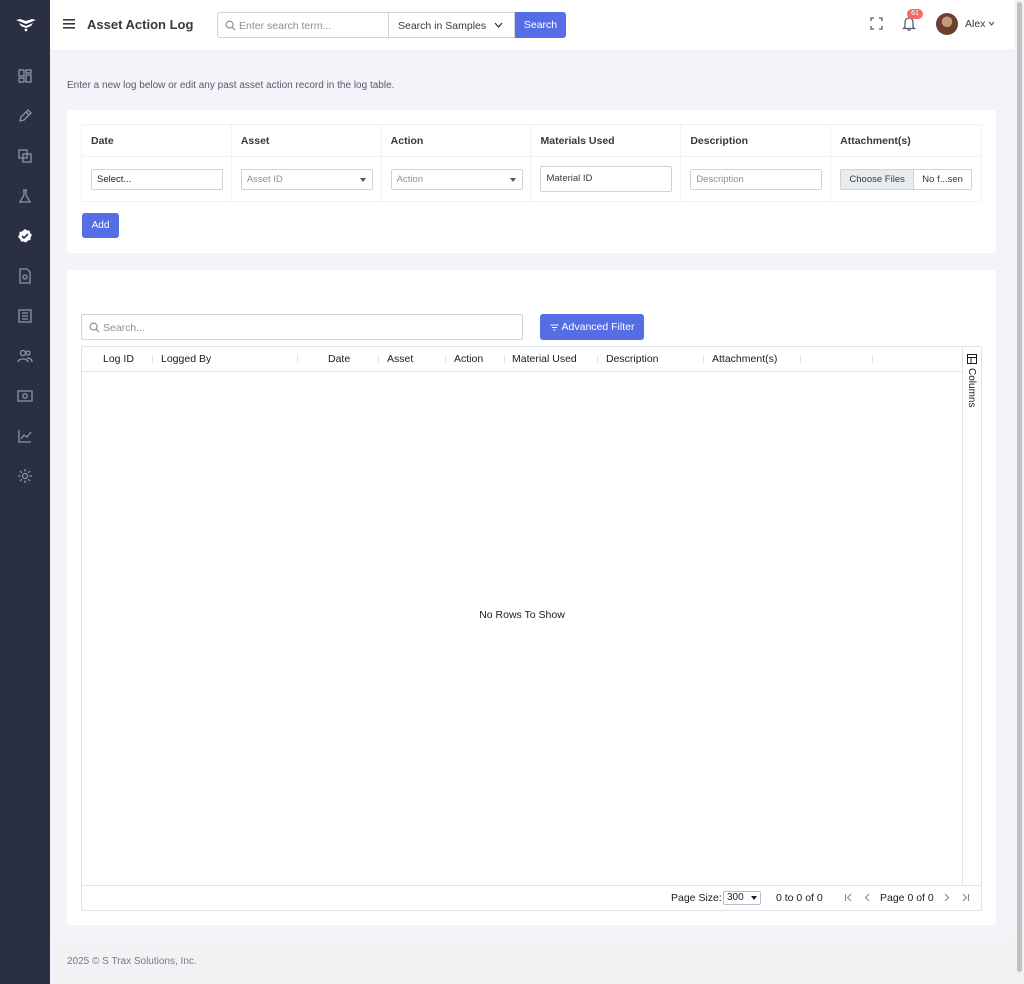 The image size is (1024, 984). I want to click on header-attachments: Attachment(s), so click(906, 140).